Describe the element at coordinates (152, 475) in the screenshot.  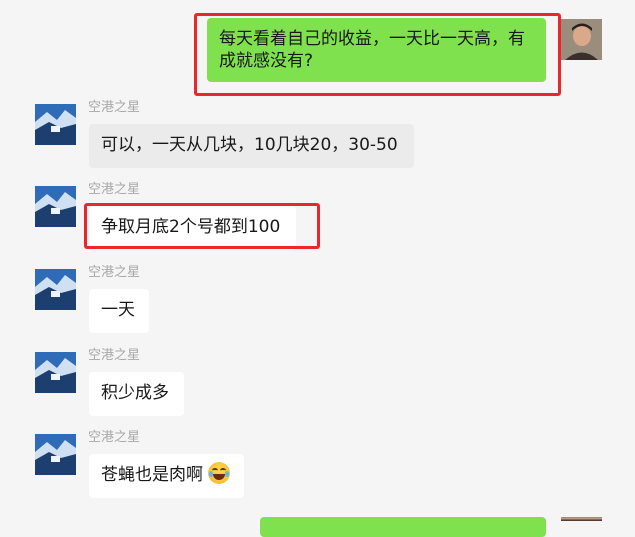
I see `message-text: 苍蝇也是肉啊` at that location.